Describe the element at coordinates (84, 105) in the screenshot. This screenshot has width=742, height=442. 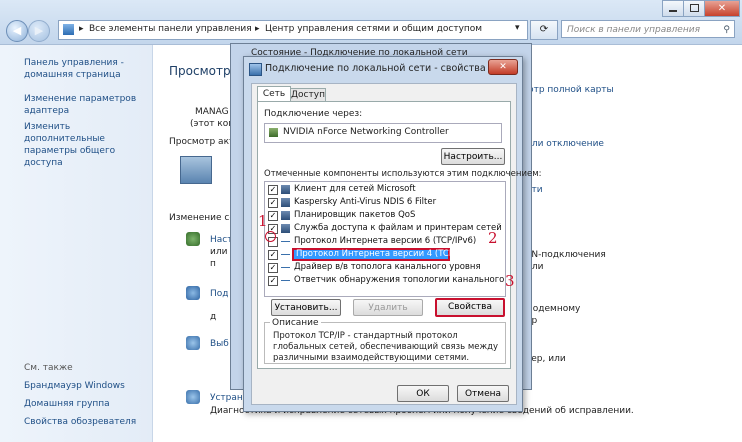
I see `sidebar-item-adapter: Изменение параметров адаптера` at that location.